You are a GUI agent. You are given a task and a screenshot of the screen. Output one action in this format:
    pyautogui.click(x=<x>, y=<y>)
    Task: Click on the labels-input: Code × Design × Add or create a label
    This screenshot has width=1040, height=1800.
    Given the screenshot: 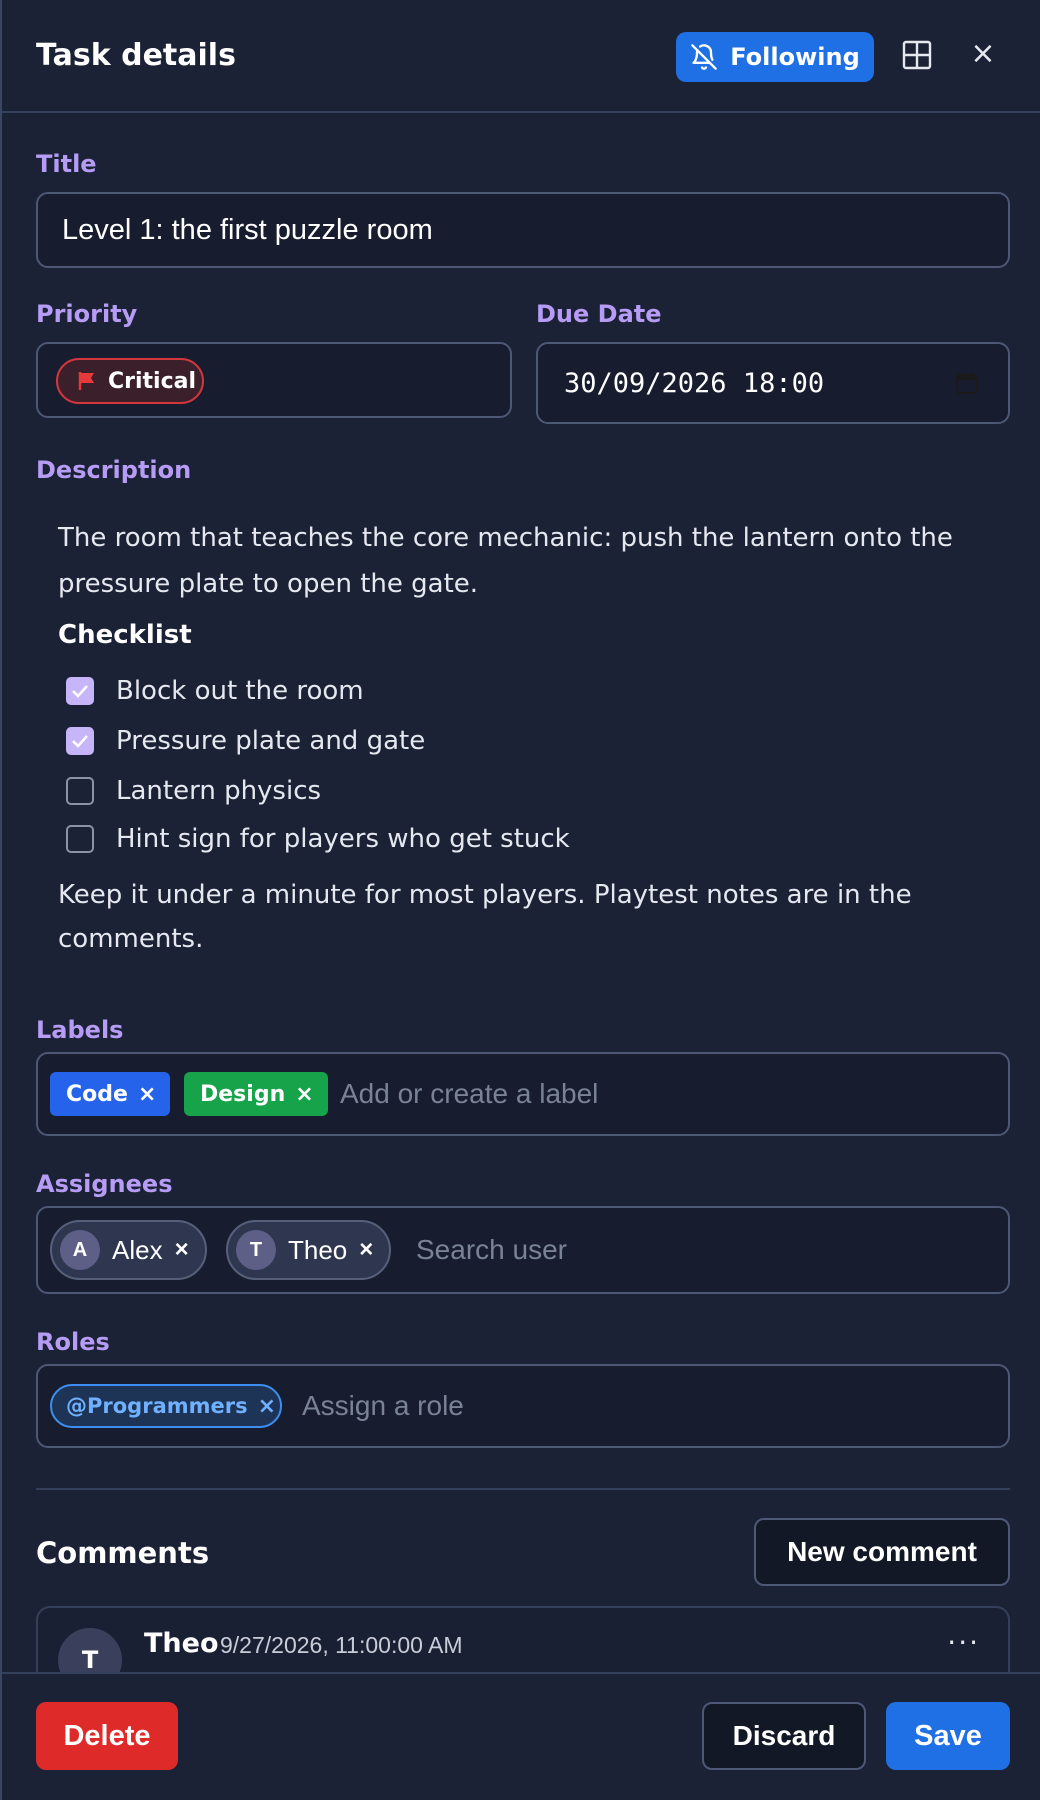 What is the action you would take?
    pyautogui.click(x=523, y=1094)
    